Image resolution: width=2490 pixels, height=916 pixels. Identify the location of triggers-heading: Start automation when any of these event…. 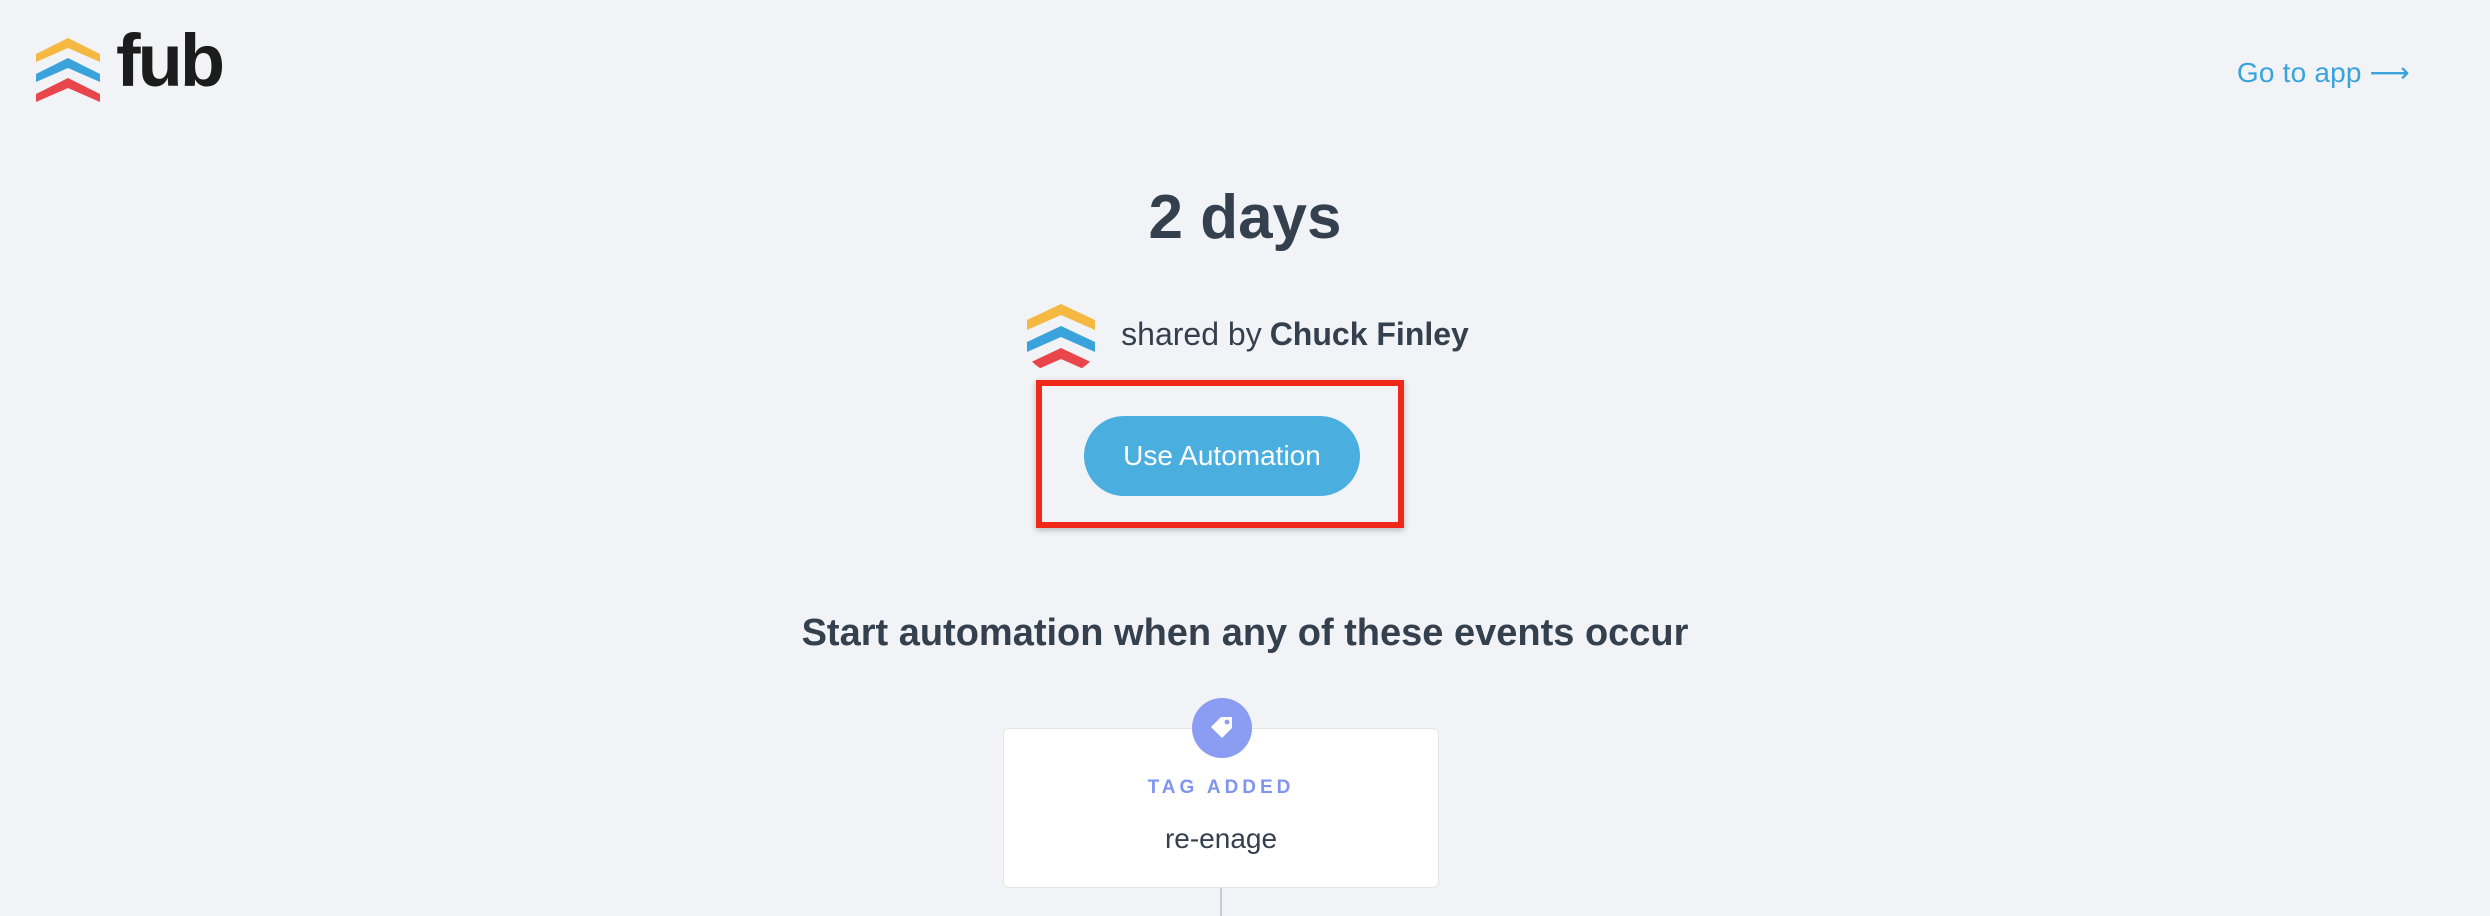
(1245, 633).